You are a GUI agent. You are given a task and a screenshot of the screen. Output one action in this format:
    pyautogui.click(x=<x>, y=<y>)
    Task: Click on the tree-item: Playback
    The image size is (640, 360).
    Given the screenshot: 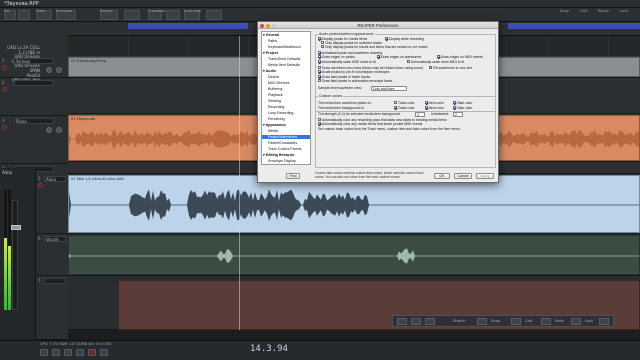 What is the action you would take?
    pyautogui.click(x=286, y=95)
    